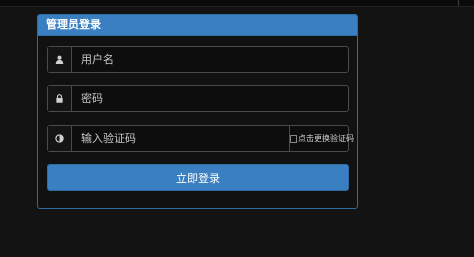 Image resolution: width=474 pixels, height=257 pixels. I want to click on username-input, so click(210, 59).